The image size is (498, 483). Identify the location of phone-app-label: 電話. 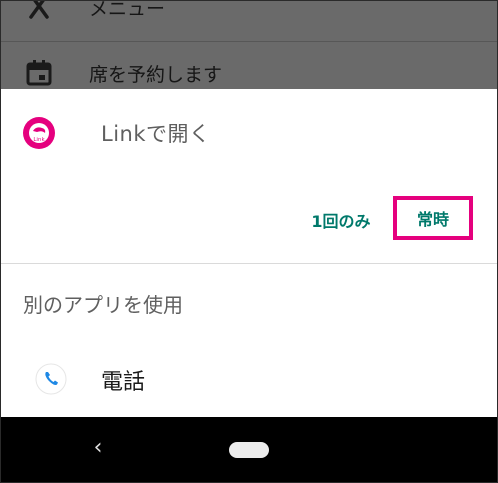
(123, 382).